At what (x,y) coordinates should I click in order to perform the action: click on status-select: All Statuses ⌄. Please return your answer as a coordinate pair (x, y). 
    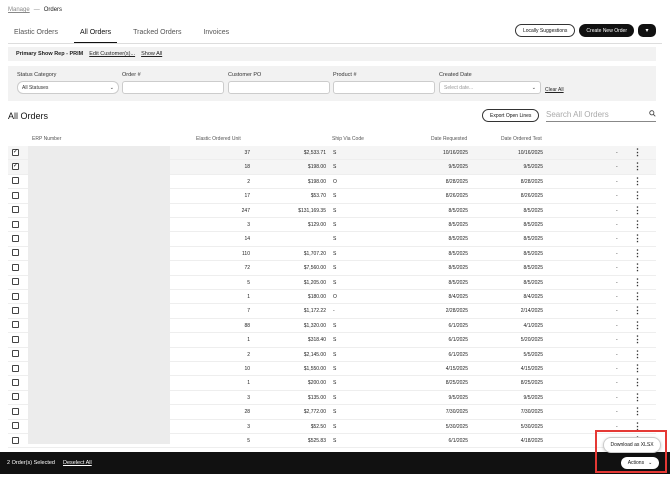
    Looking at the image, I should click on (68, 87).